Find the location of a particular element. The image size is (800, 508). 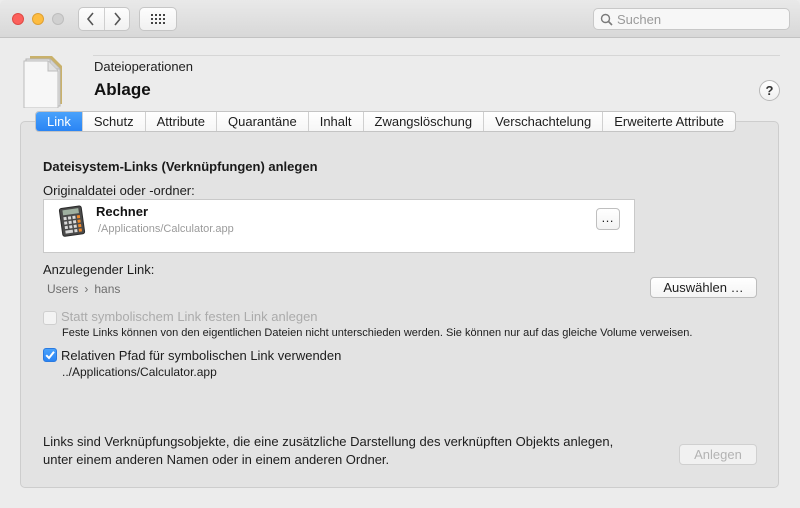

back-button is located at coordinates (91, 19).